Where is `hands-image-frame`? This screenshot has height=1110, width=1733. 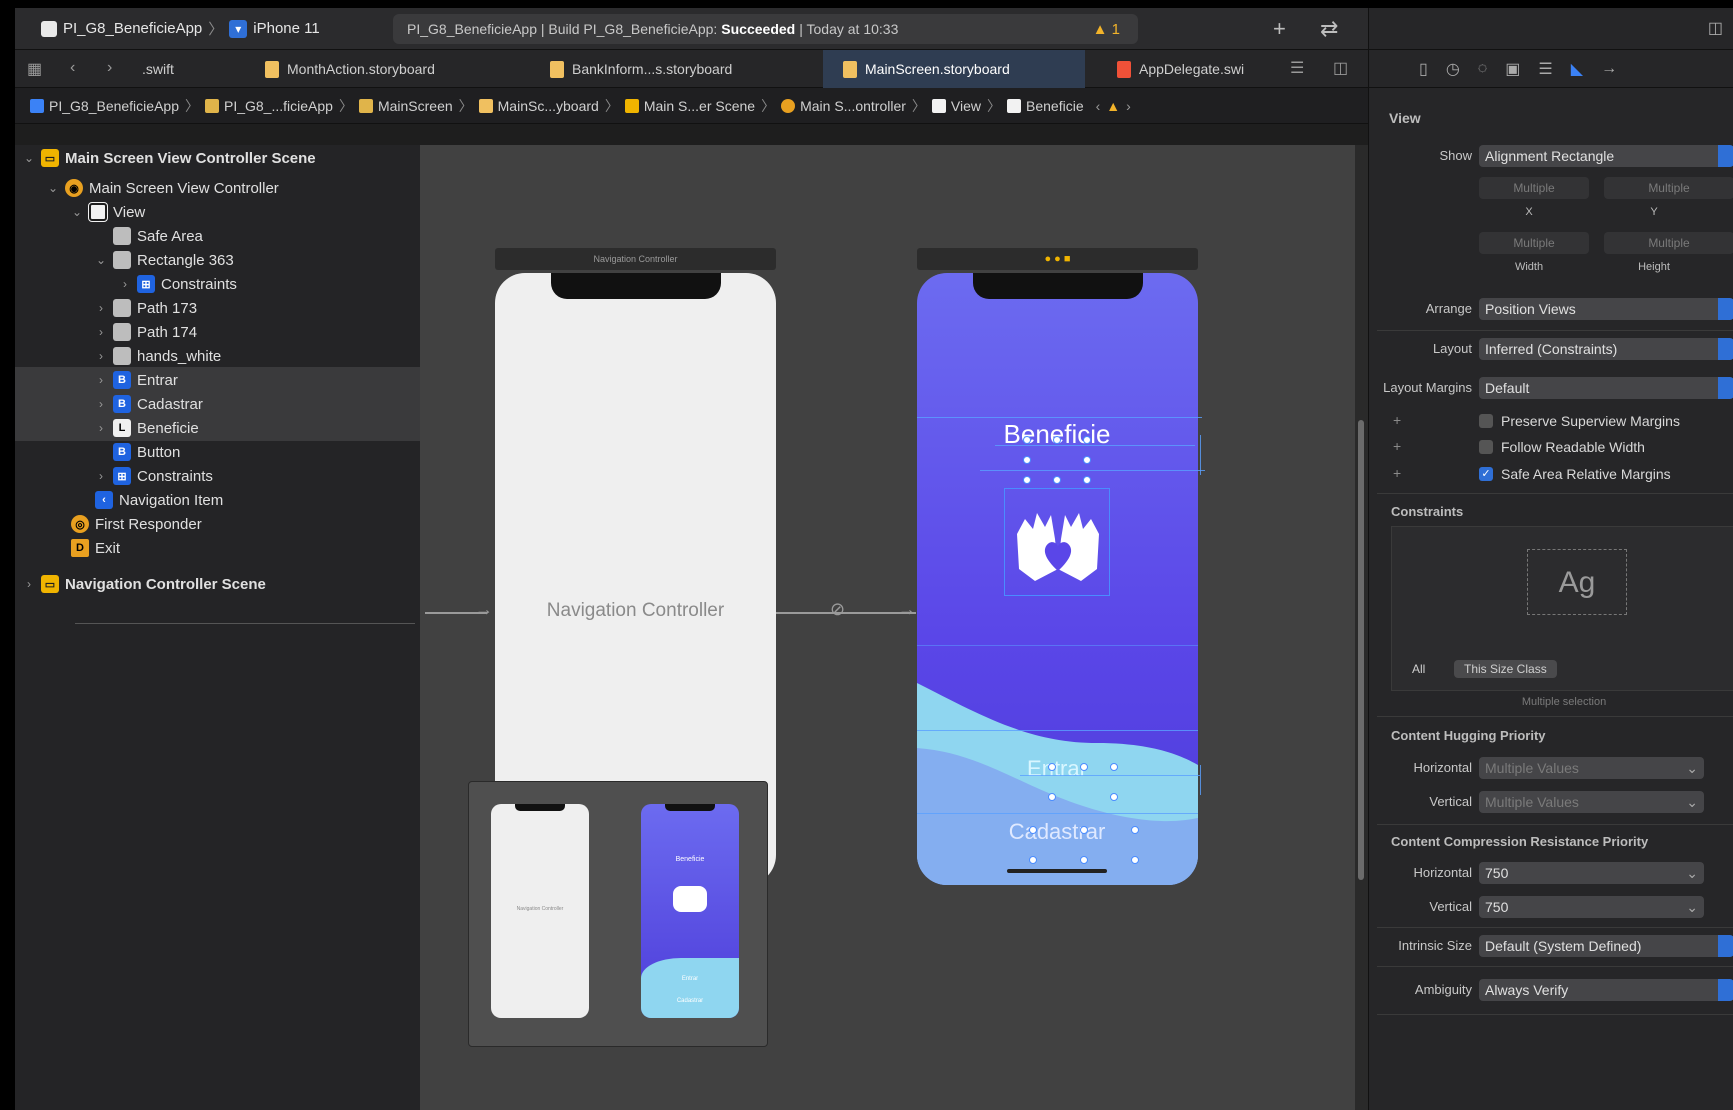 hands-image-frame is located at coordinates (1057, 542).